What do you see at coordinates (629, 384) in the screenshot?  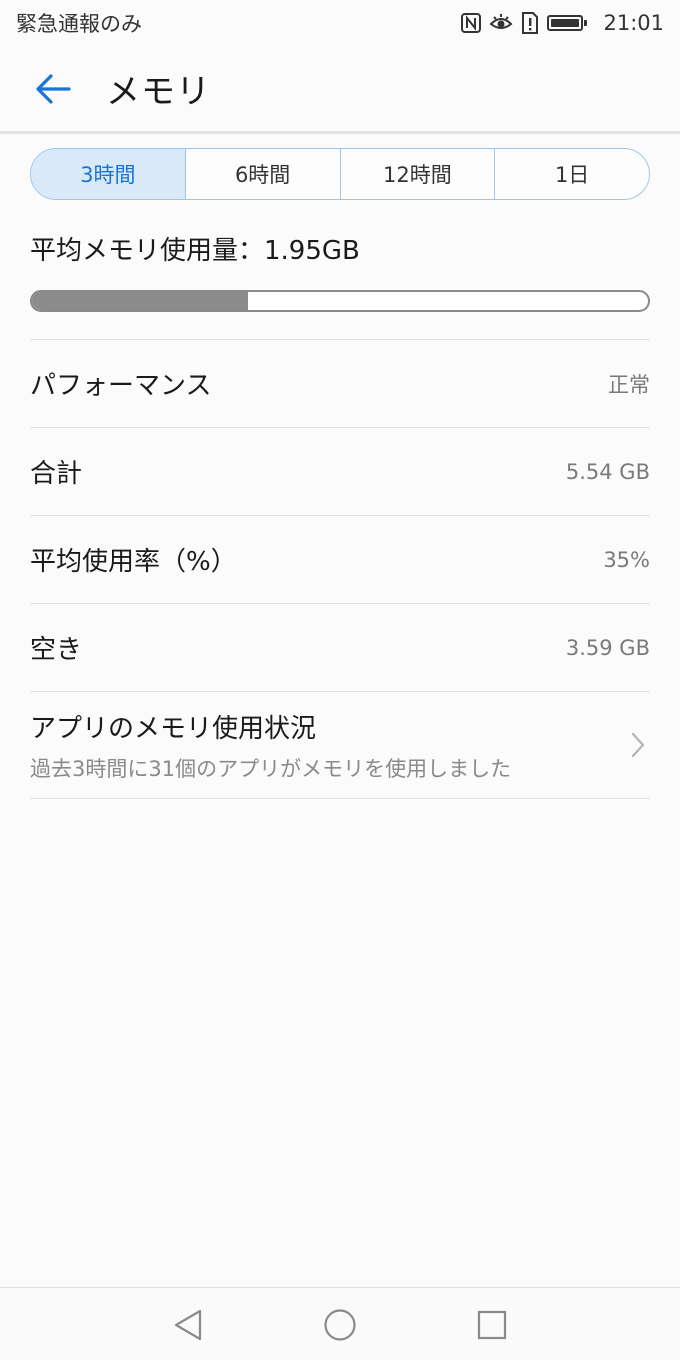 I see `row-value: 正常` at bounding box center [629, 384].